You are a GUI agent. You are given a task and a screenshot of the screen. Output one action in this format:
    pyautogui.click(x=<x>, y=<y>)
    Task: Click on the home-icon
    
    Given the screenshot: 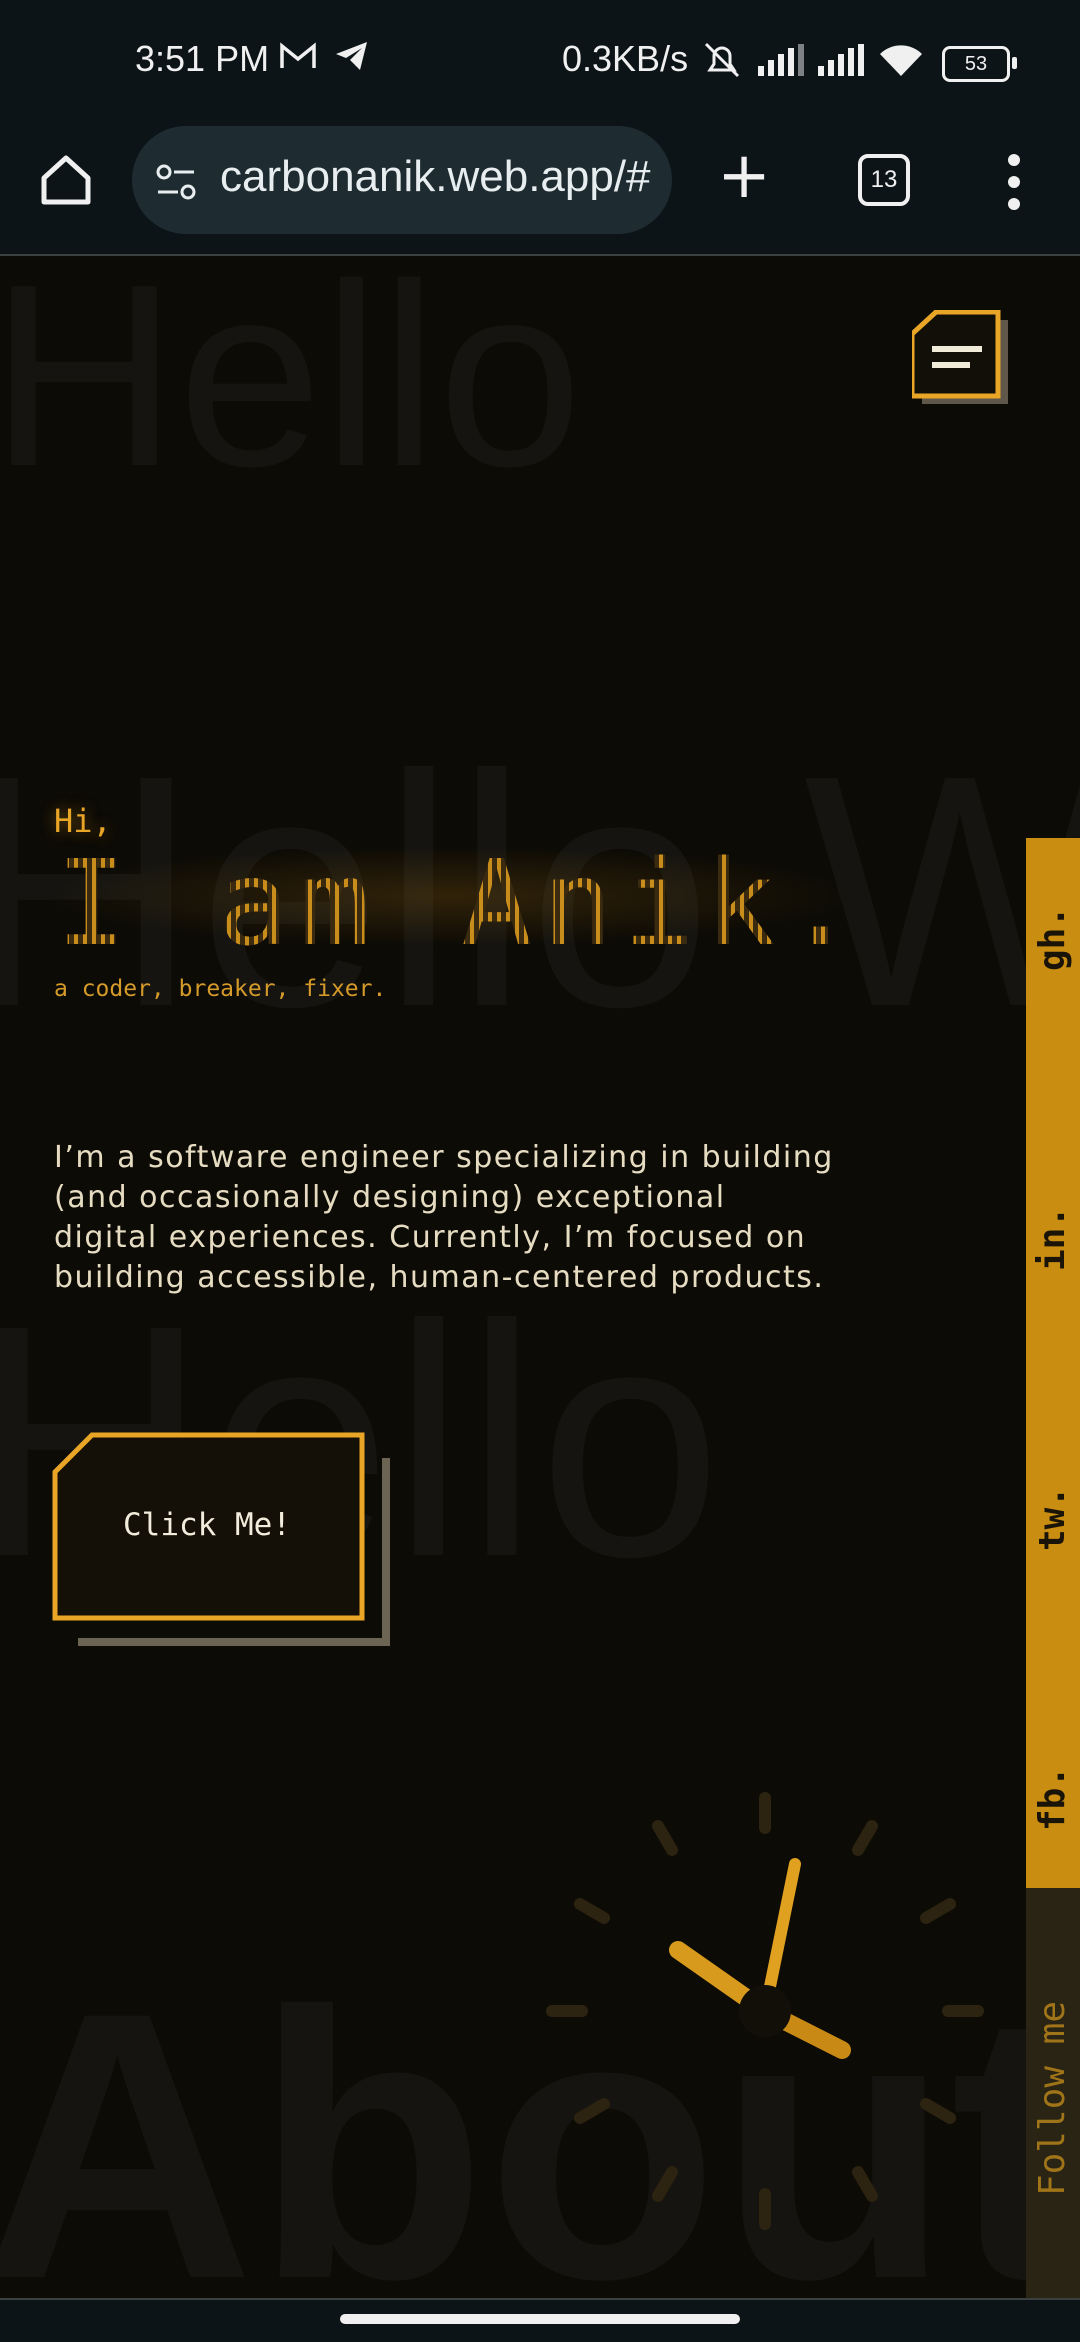 What is the action you would take?
    pyautogui.click(x=66, y=180)
    